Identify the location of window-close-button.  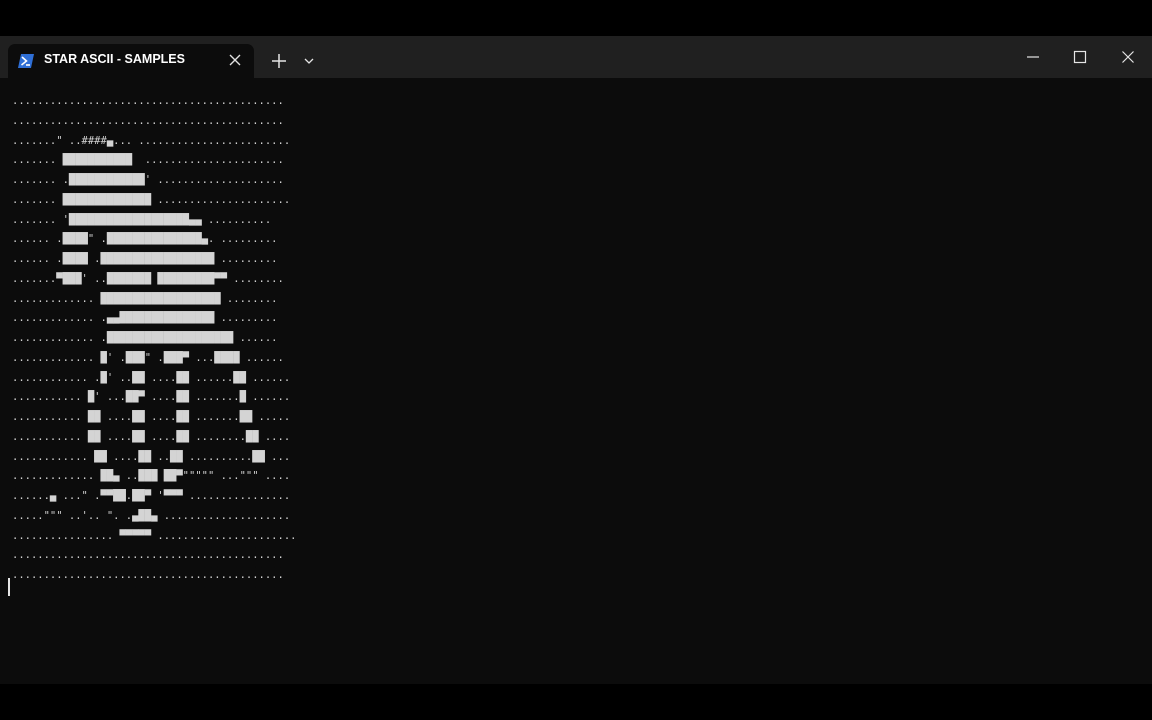
(1128, 57).